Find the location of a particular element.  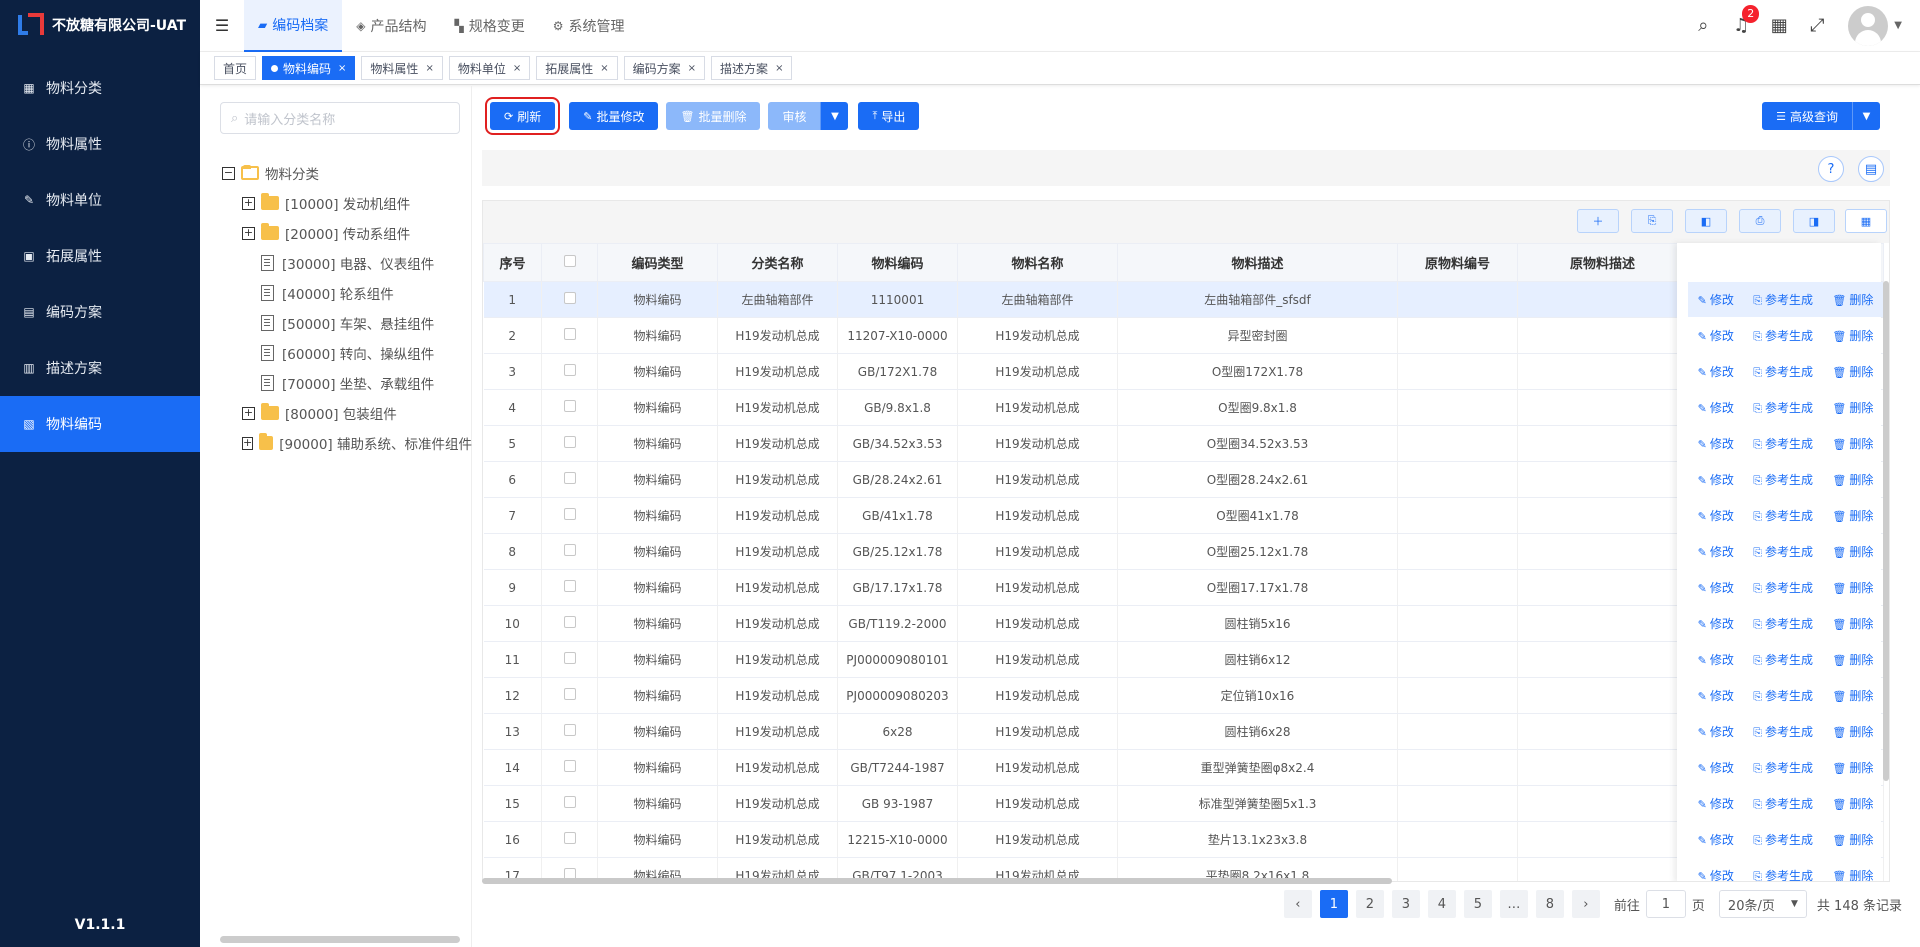

tree-node: [40000] 轮系组件 is located at coordinates (347, 293).